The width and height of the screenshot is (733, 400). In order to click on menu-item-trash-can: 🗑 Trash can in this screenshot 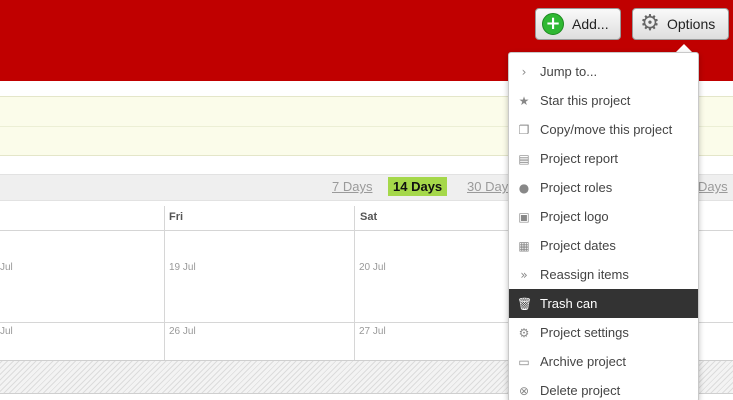, I will do `click(603, 303)`.